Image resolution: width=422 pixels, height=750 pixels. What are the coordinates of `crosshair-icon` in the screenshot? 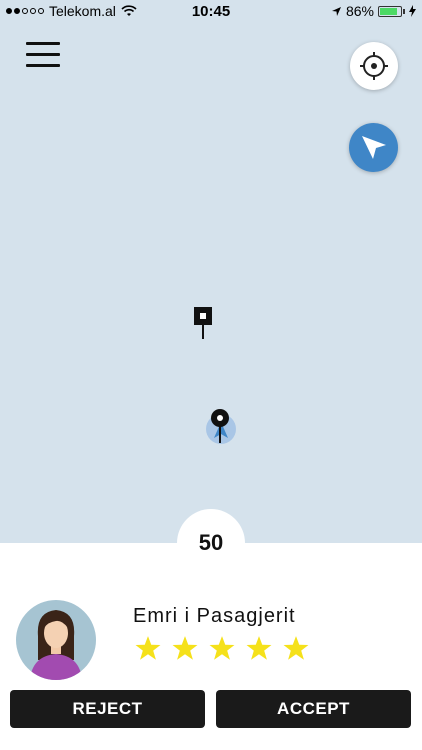 It's located at (374, 66).